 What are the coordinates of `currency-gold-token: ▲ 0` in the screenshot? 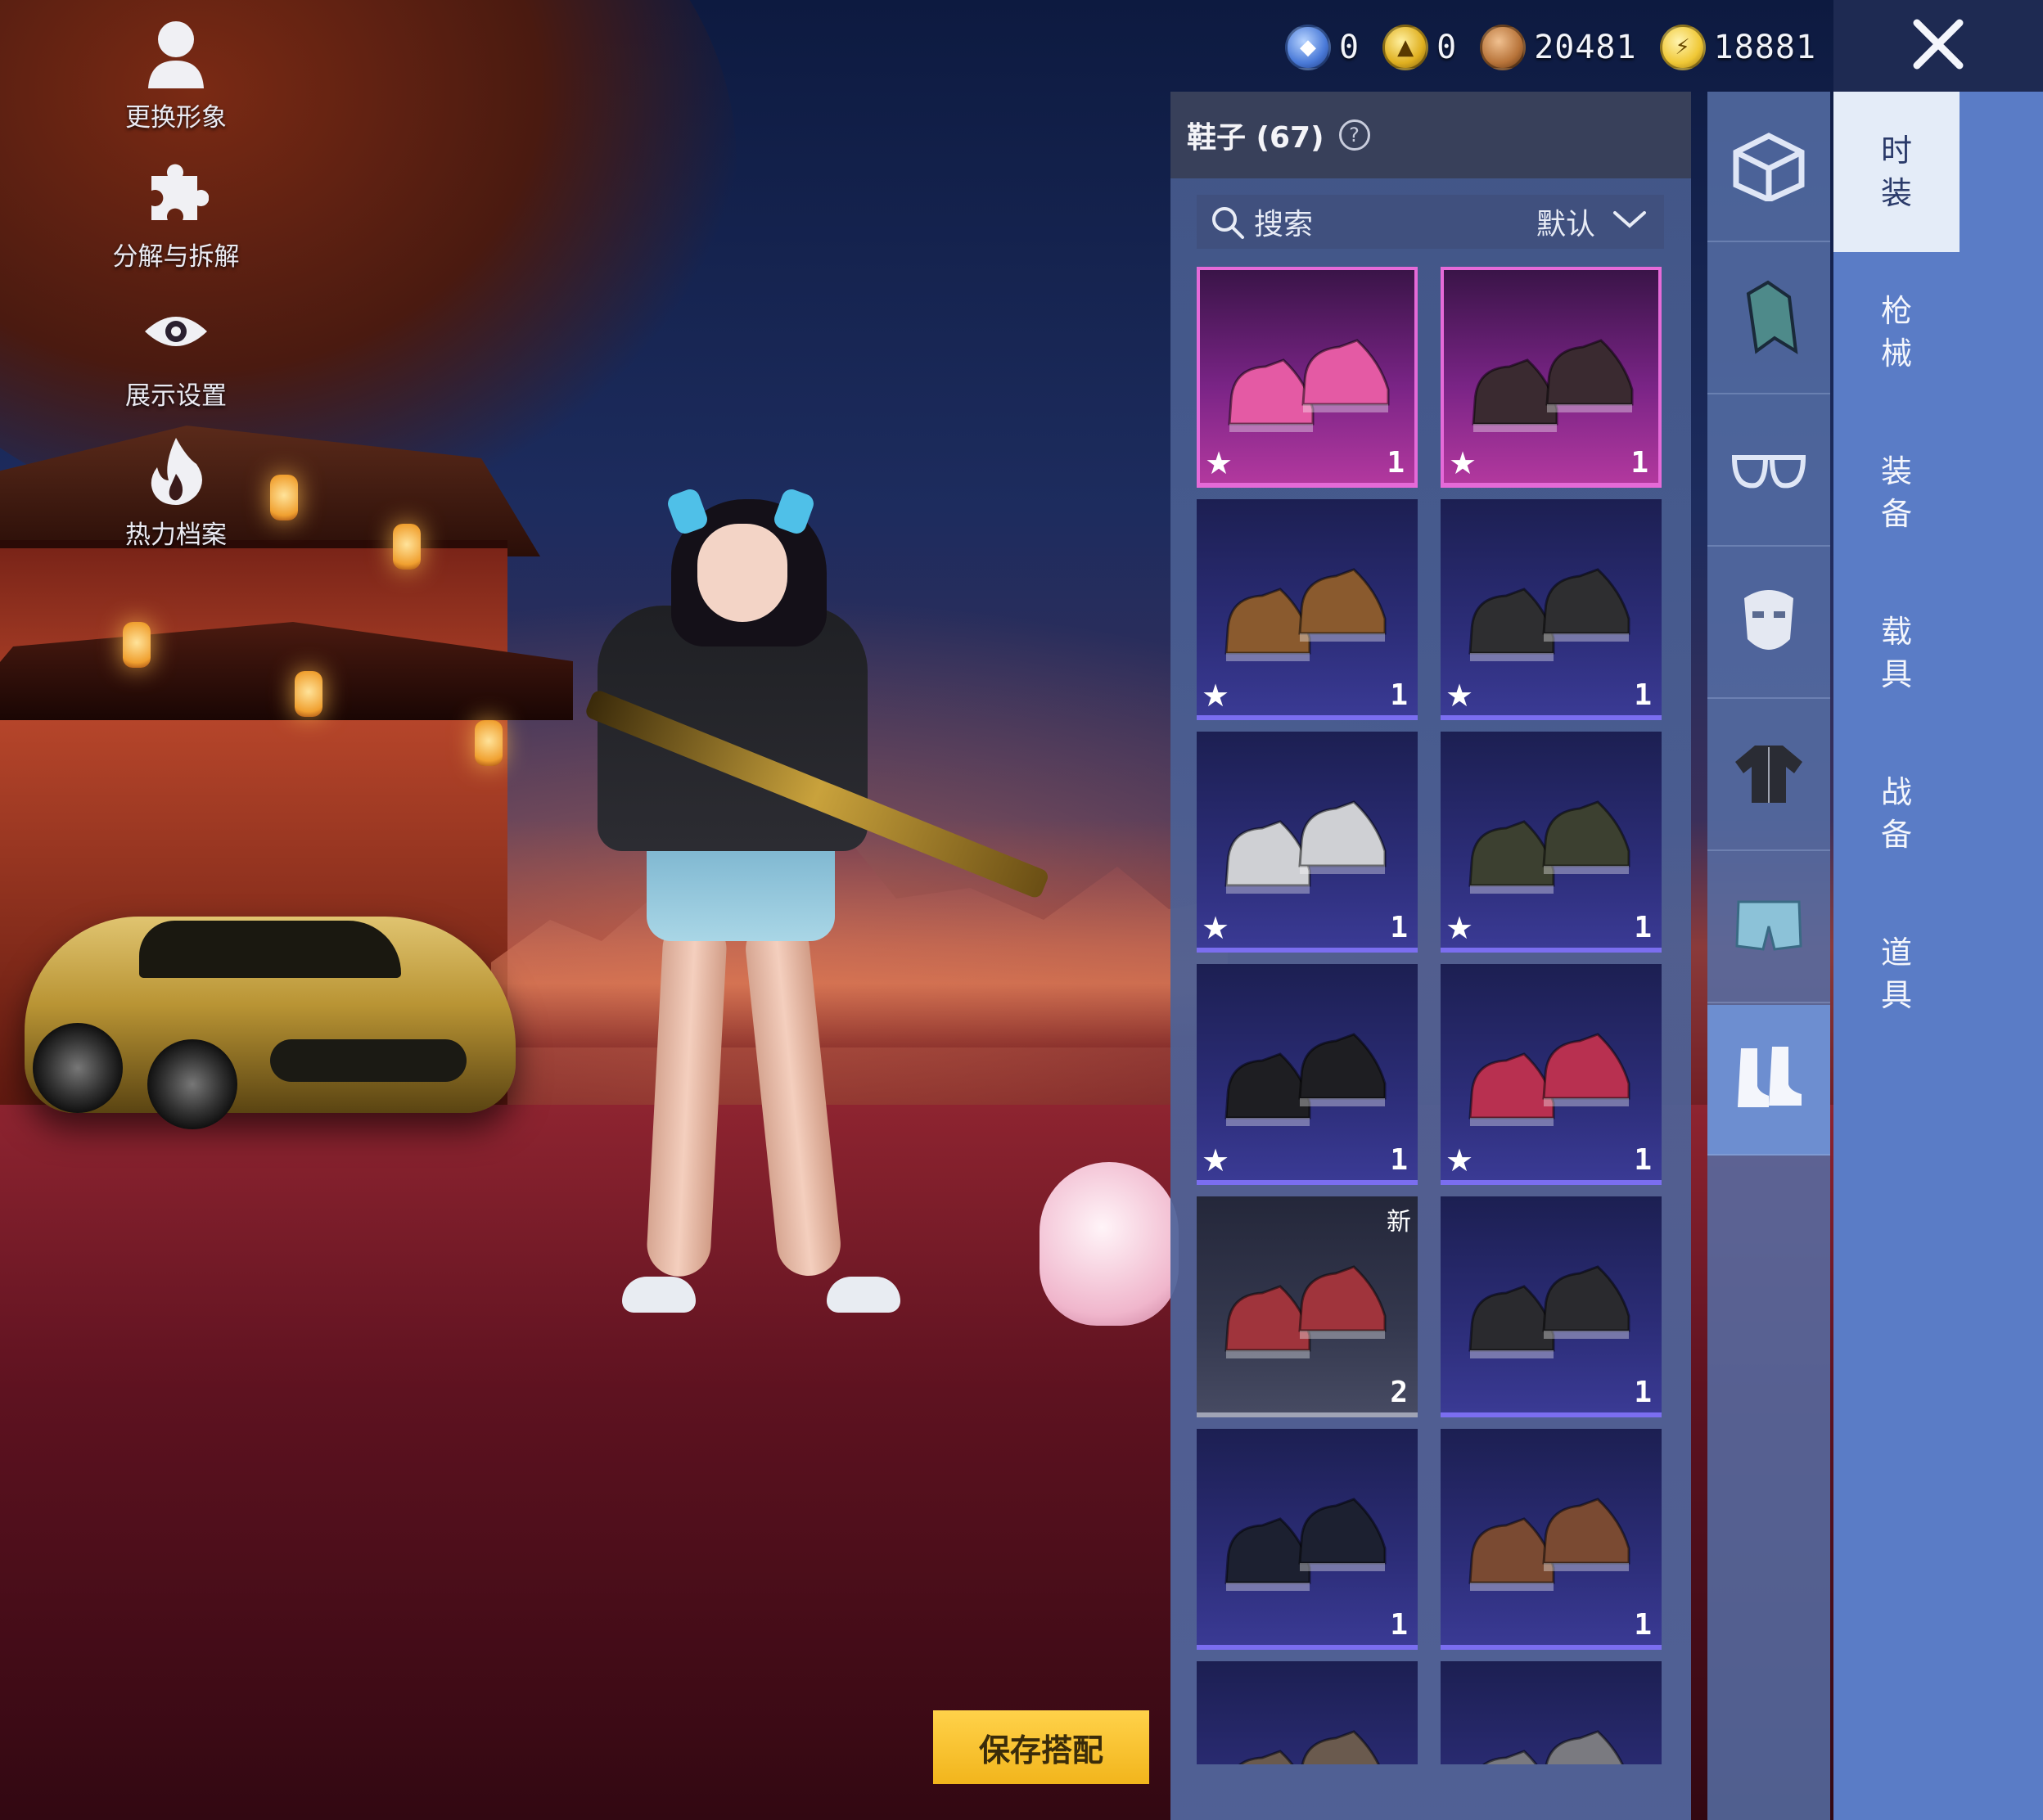 It's located at (1419, 48).